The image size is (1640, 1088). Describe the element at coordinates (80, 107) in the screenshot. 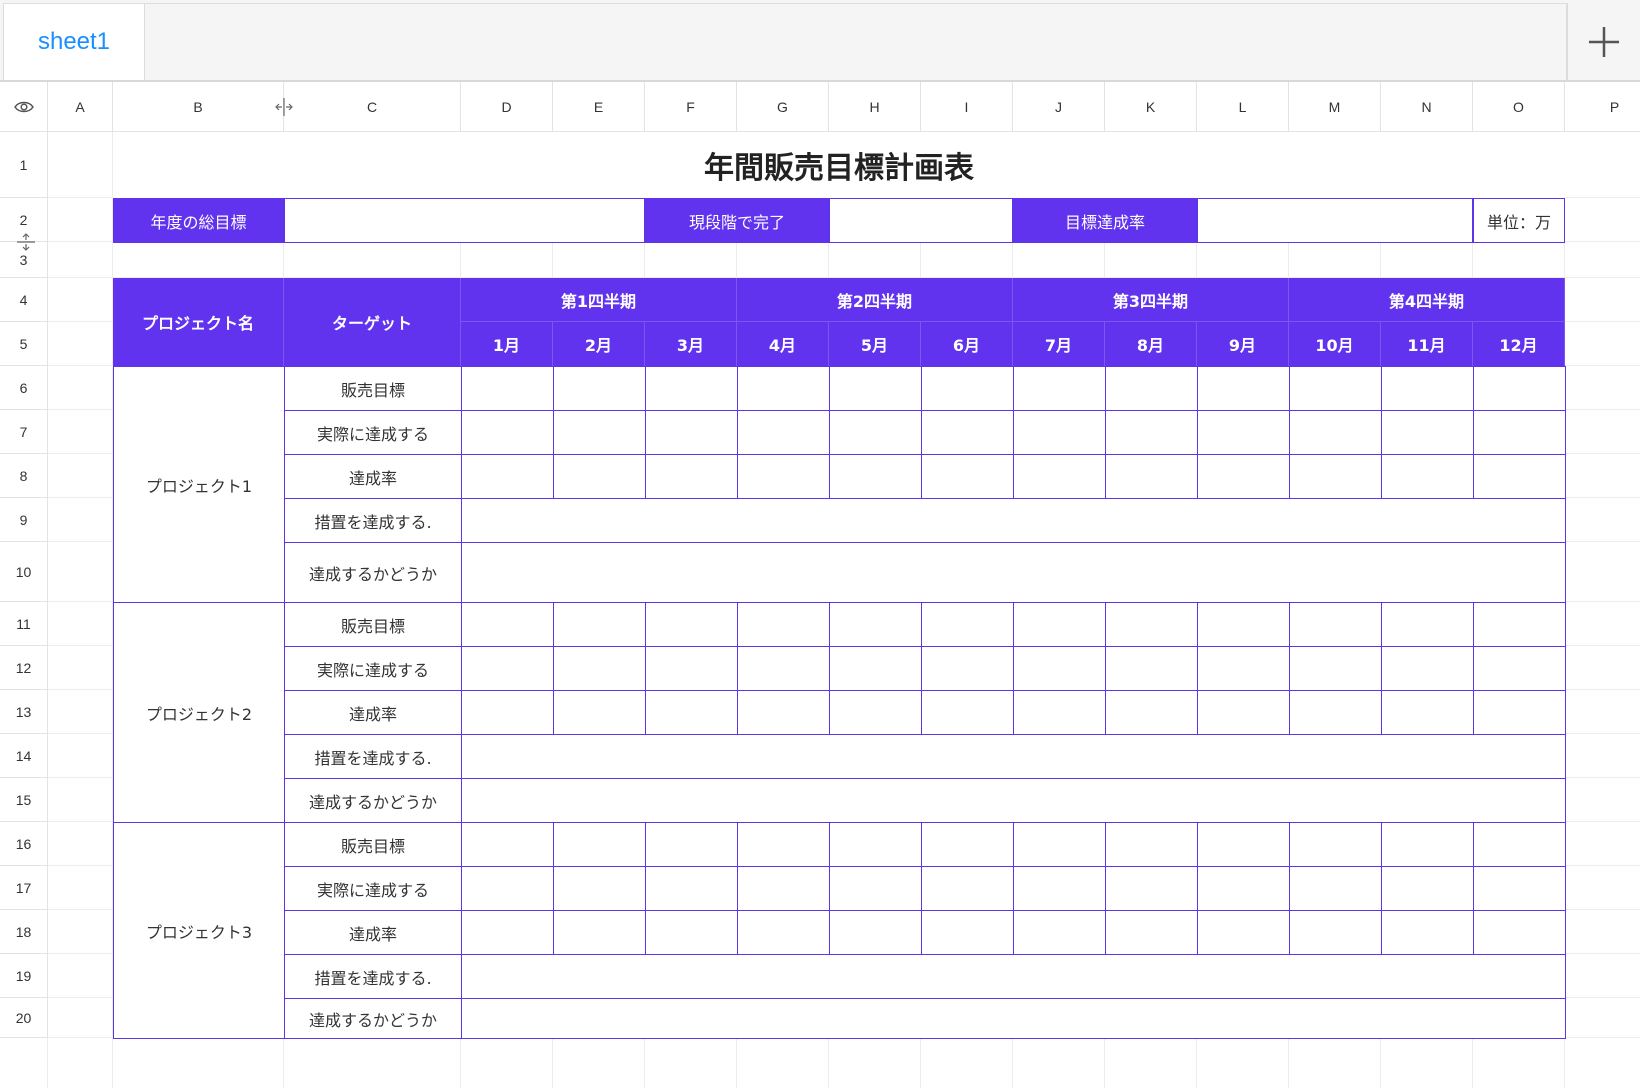

I see `column-header: A` at that location.